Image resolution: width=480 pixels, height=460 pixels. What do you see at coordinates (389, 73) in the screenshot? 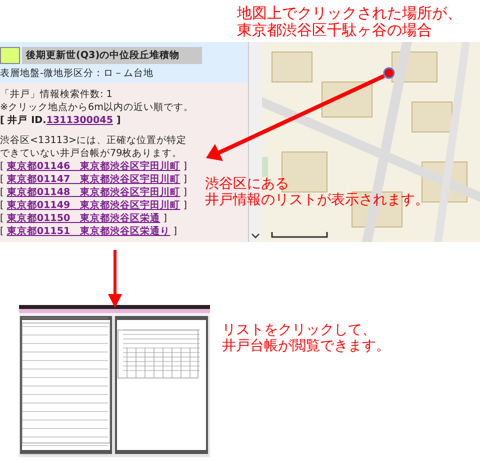
I see `map-marker-icon` at bounding box center [389, 73].